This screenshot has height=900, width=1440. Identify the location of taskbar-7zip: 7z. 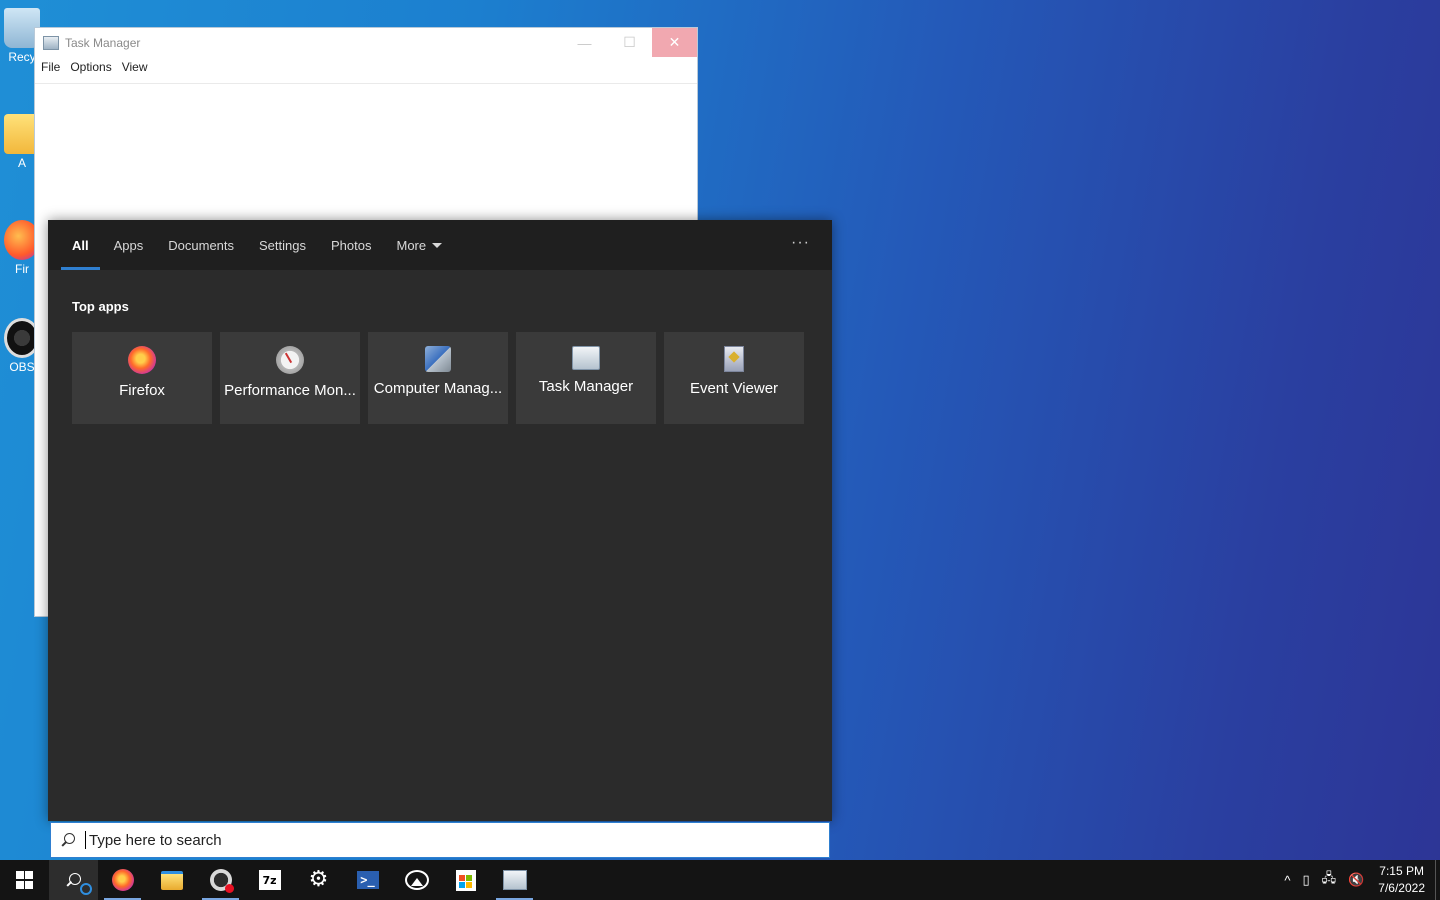
(269, 880).